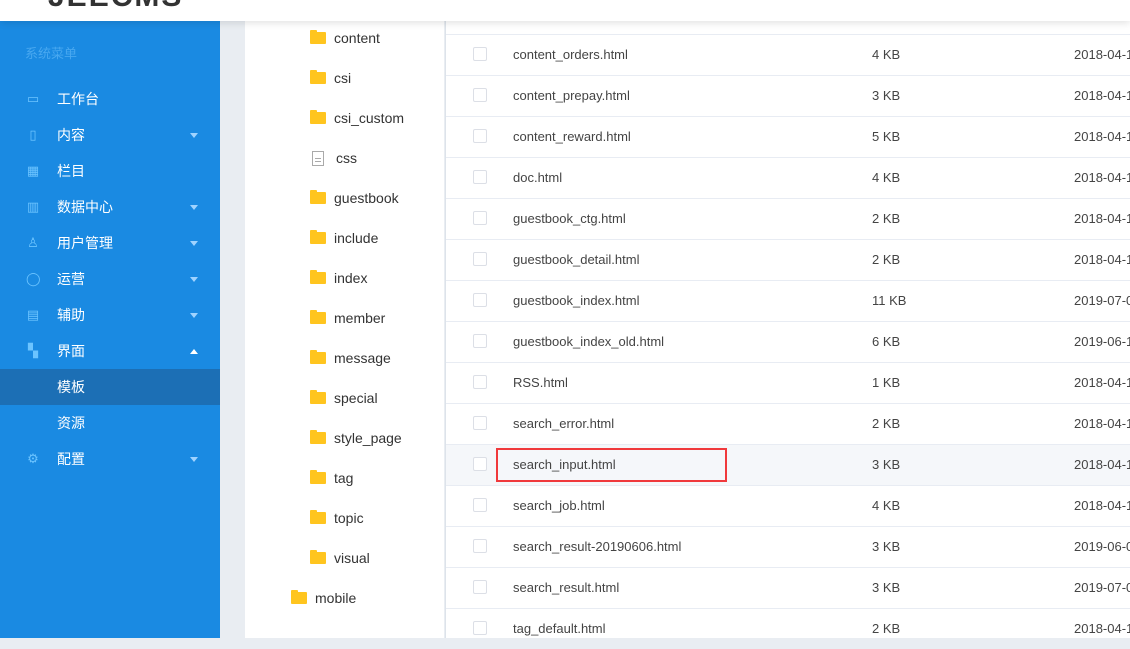 The width and height of the screenshot is (1130, 649). What do you see at coordinates (559, 505) in the screenshot?
I see `file-name: search_job.html` at bounding box center [559, 505].